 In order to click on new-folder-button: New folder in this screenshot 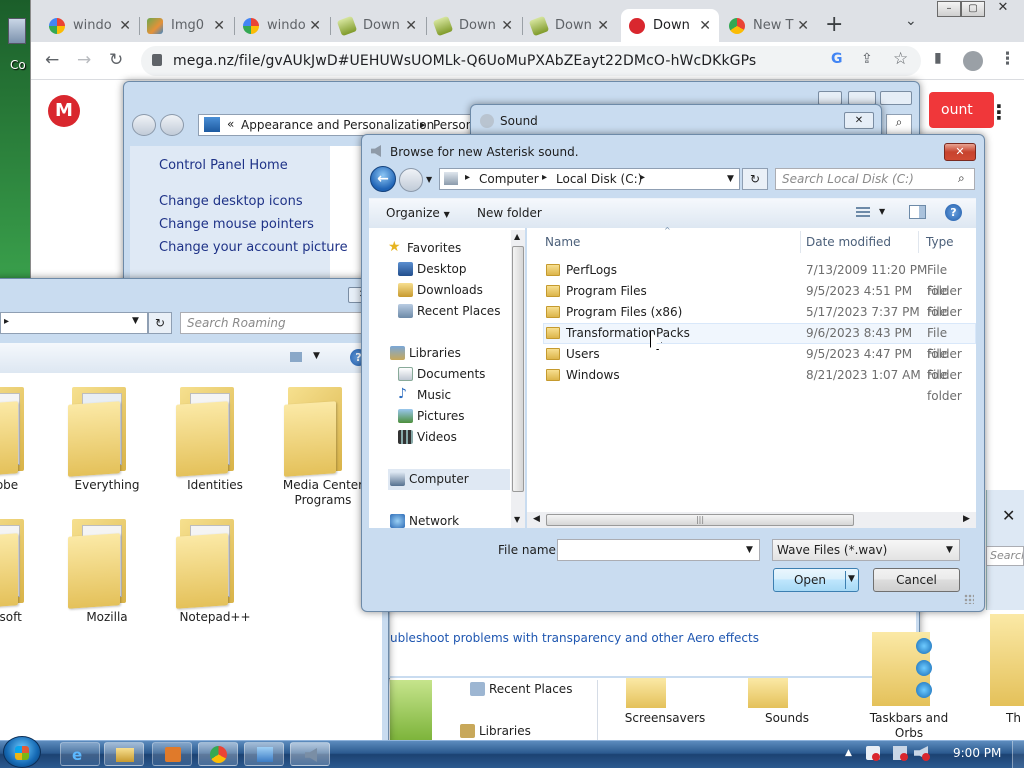, I will do `click(509, 213)`.